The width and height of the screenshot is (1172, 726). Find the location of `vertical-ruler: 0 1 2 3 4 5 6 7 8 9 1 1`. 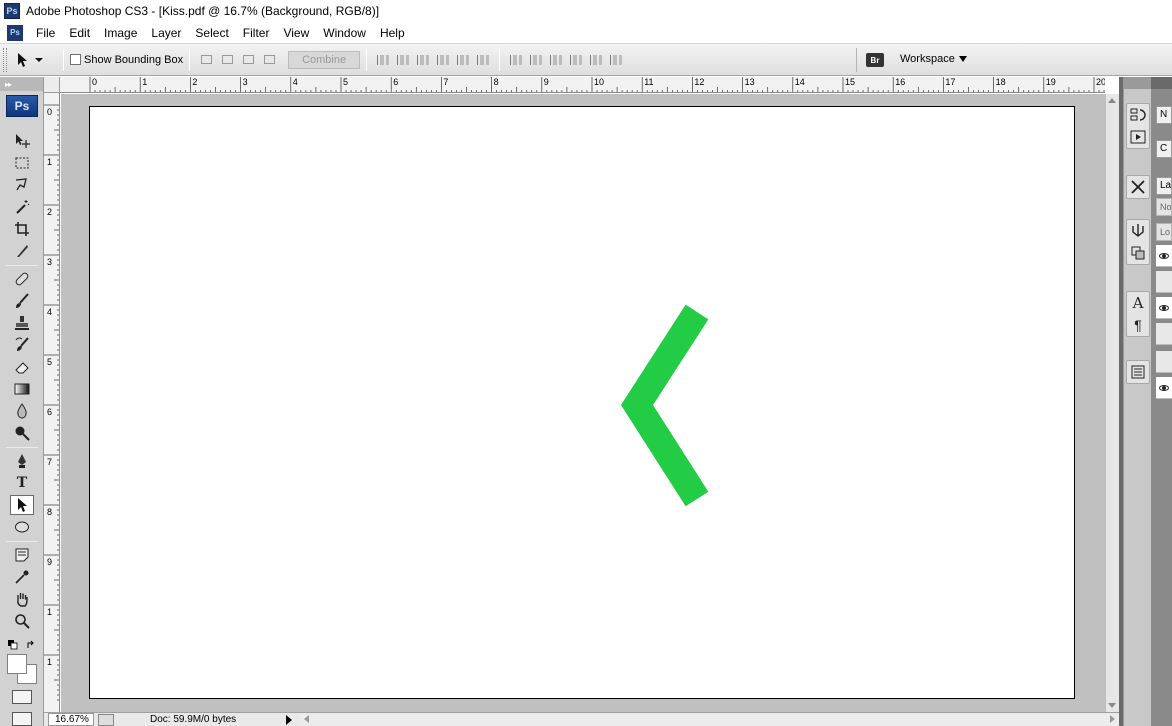

vertical-ruler: 0 1 2 3 4 5 6 7 8 9 1 1 is located at coordinates (52, 402).